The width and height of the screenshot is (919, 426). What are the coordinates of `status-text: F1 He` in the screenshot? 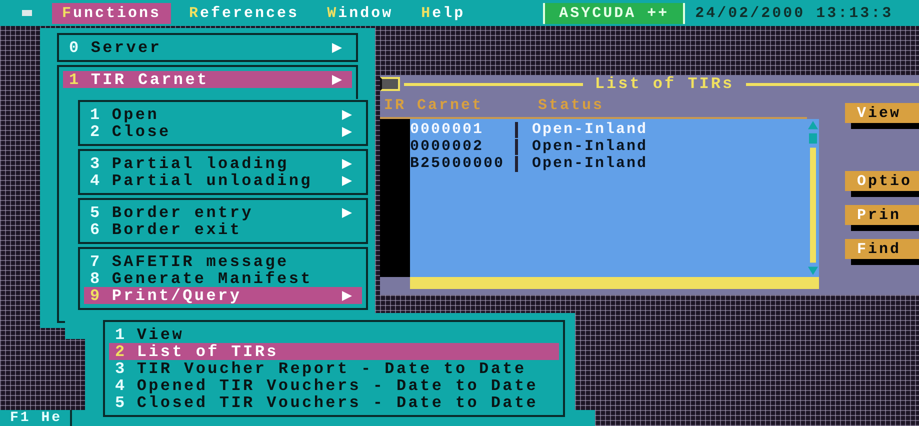 It's located at (36, 418).